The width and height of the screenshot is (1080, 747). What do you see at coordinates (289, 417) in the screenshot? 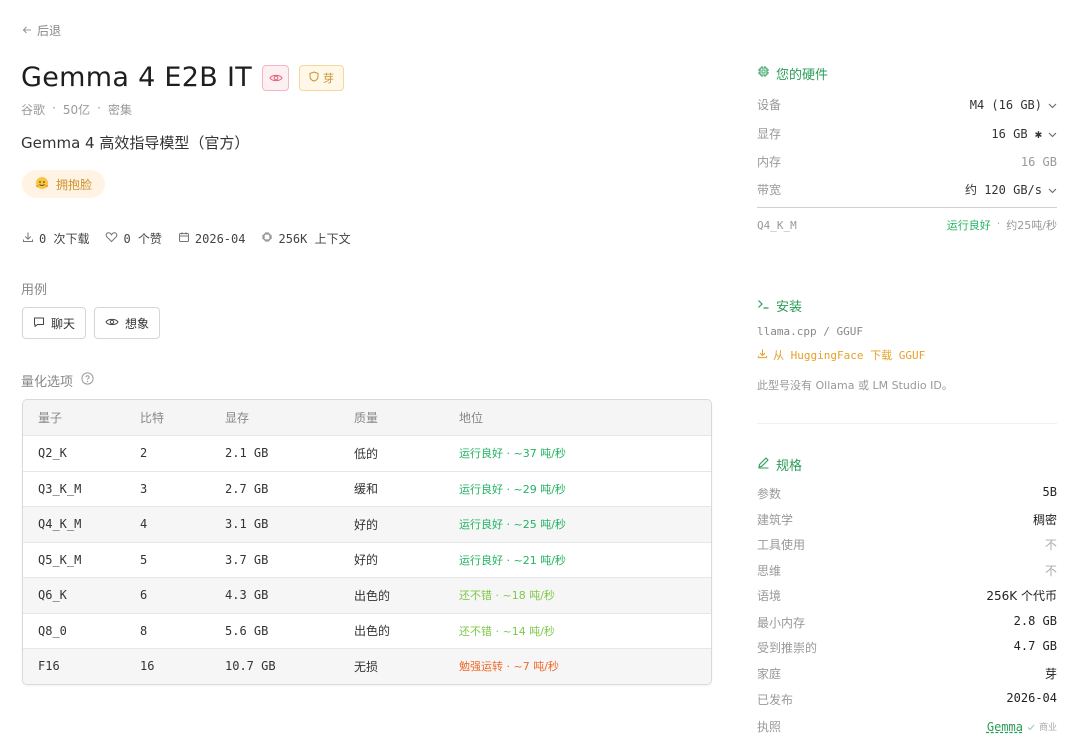
I see `col-header-vram: 显存` at bounding box center [289, 417].